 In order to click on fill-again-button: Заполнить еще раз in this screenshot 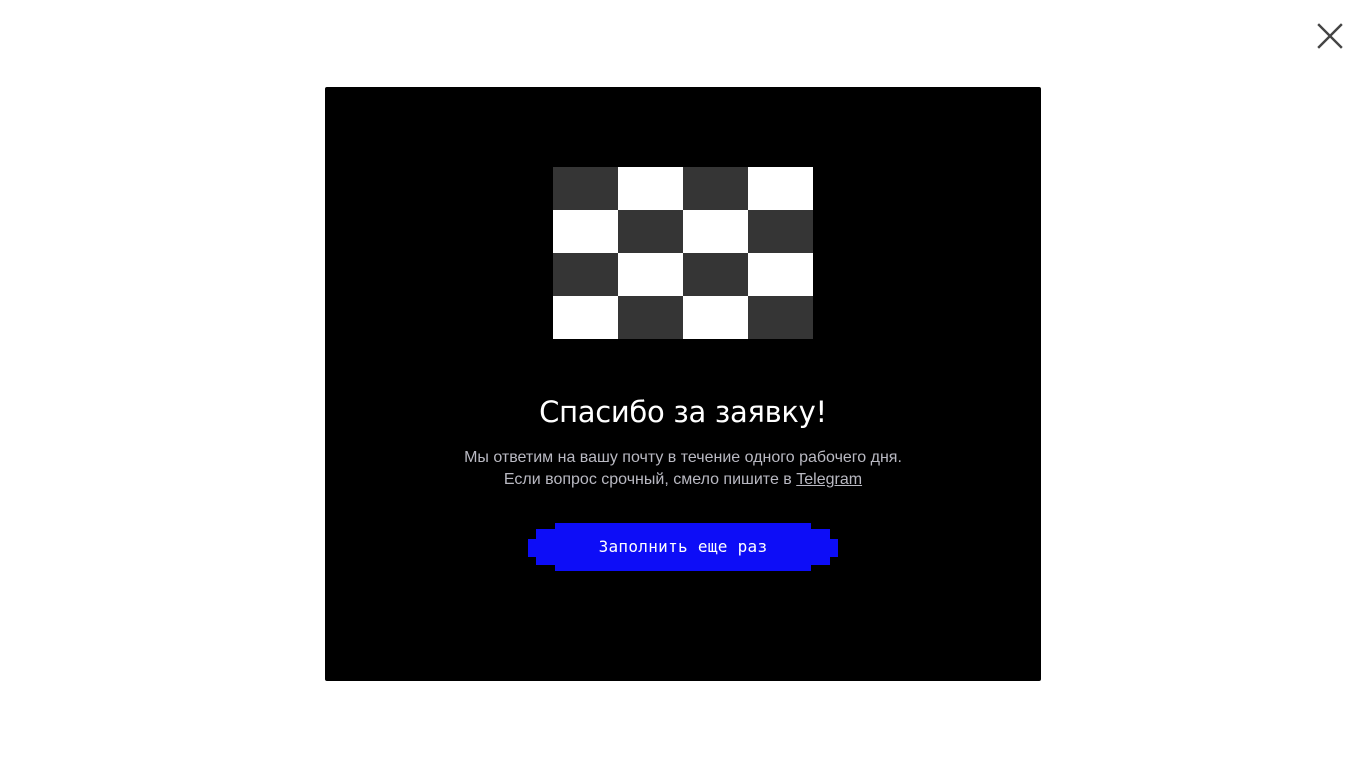, I will do `click(683, 547)`.